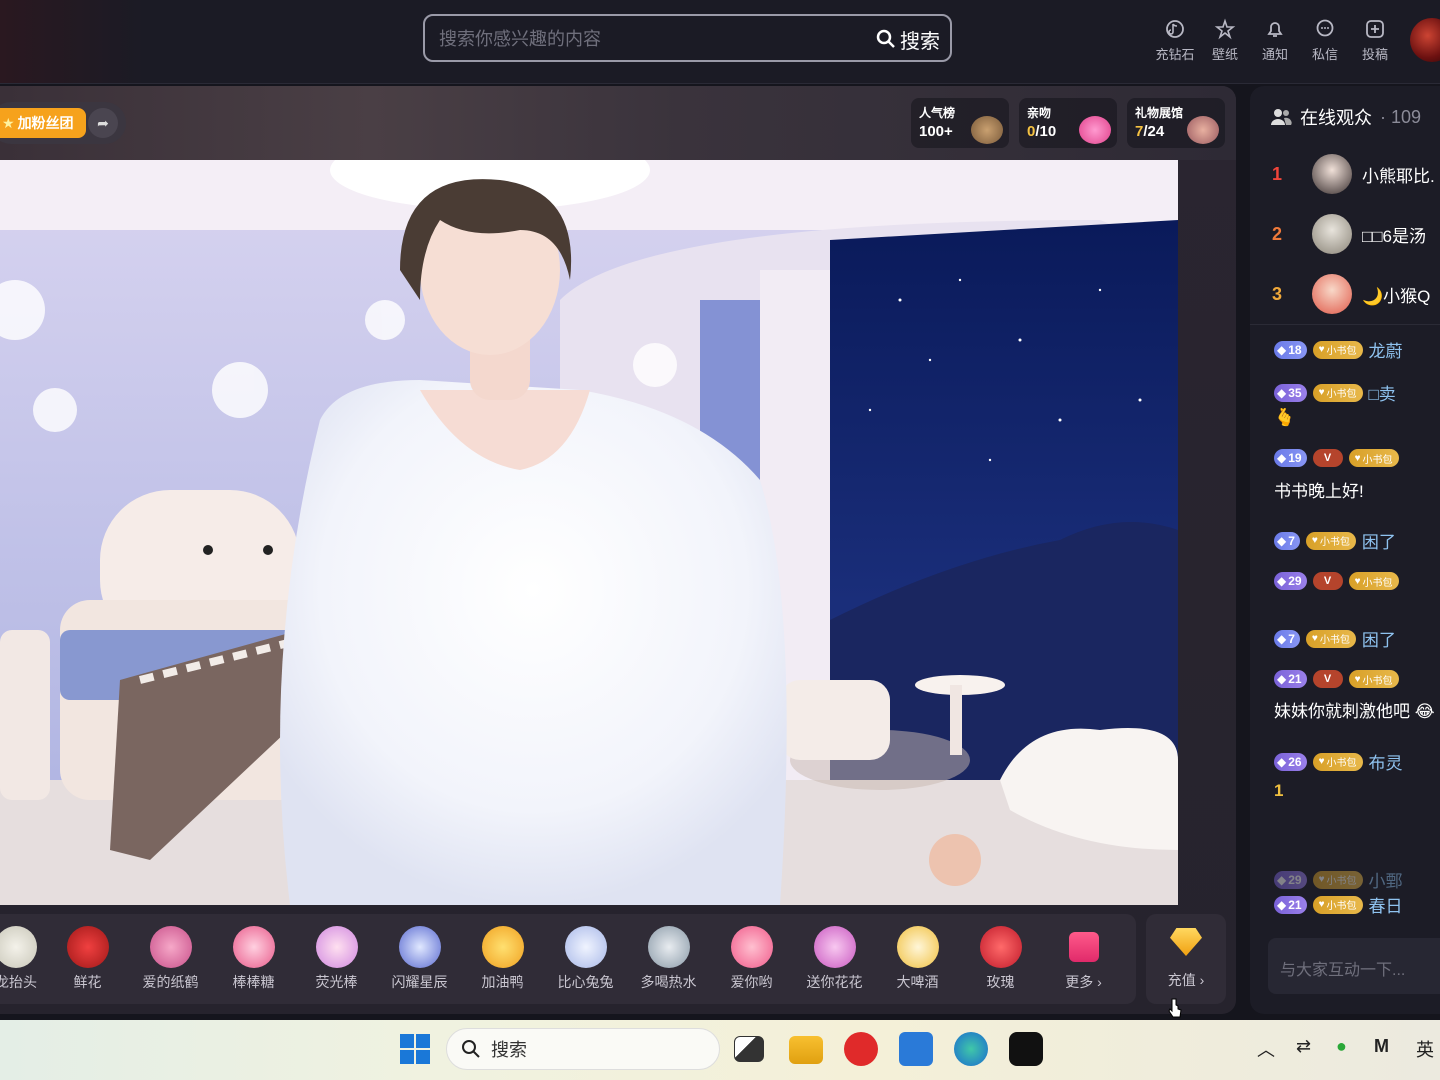  I want to click on file-explorer-icon, so click(806, 1050).